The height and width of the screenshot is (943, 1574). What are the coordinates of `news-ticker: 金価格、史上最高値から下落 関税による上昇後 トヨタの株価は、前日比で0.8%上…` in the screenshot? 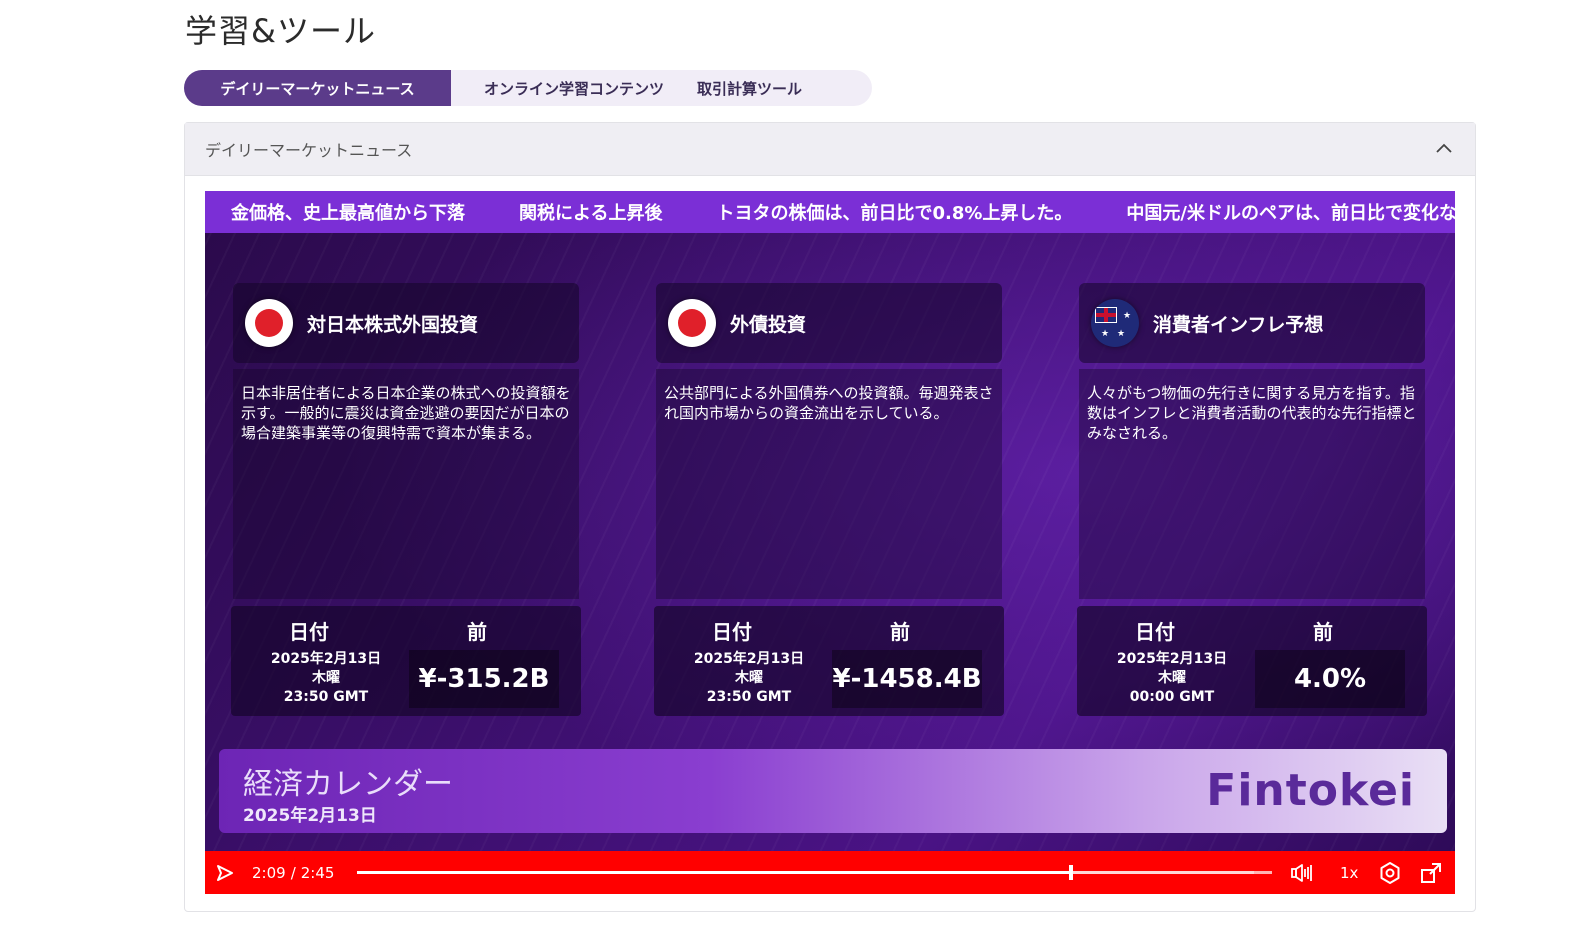 It's located at (830, 212).